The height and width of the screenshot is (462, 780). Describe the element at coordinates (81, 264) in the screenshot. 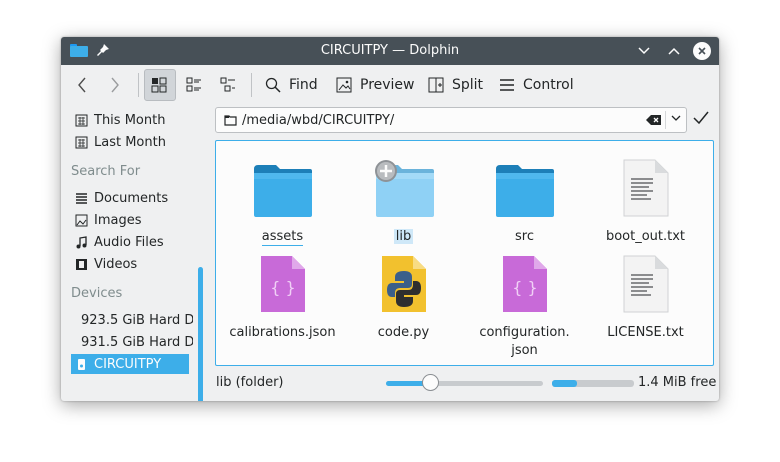

I see `video-icon` at that location.